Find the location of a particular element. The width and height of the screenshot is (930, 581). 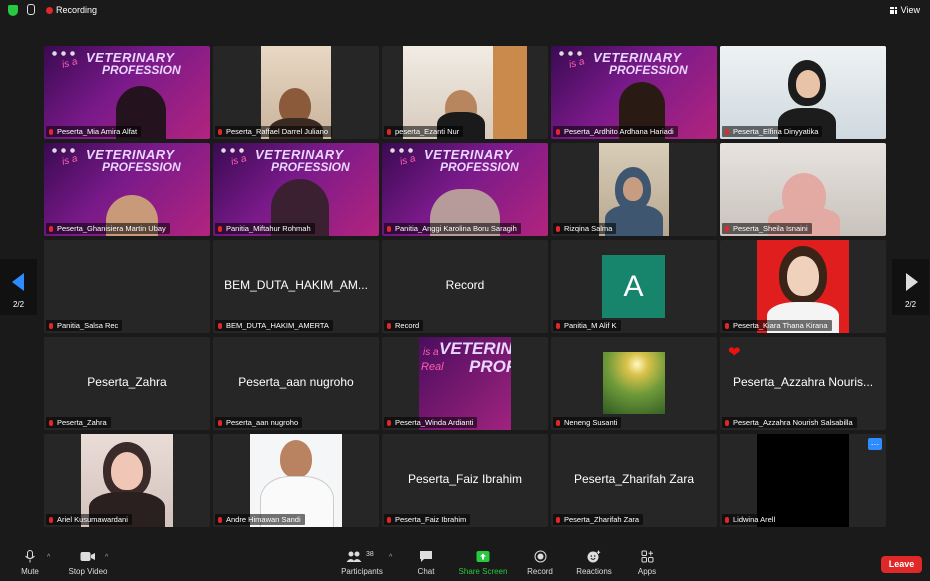

participant-display-name: Peserta_Zharifah Zara is located at coordinates (634, 479).